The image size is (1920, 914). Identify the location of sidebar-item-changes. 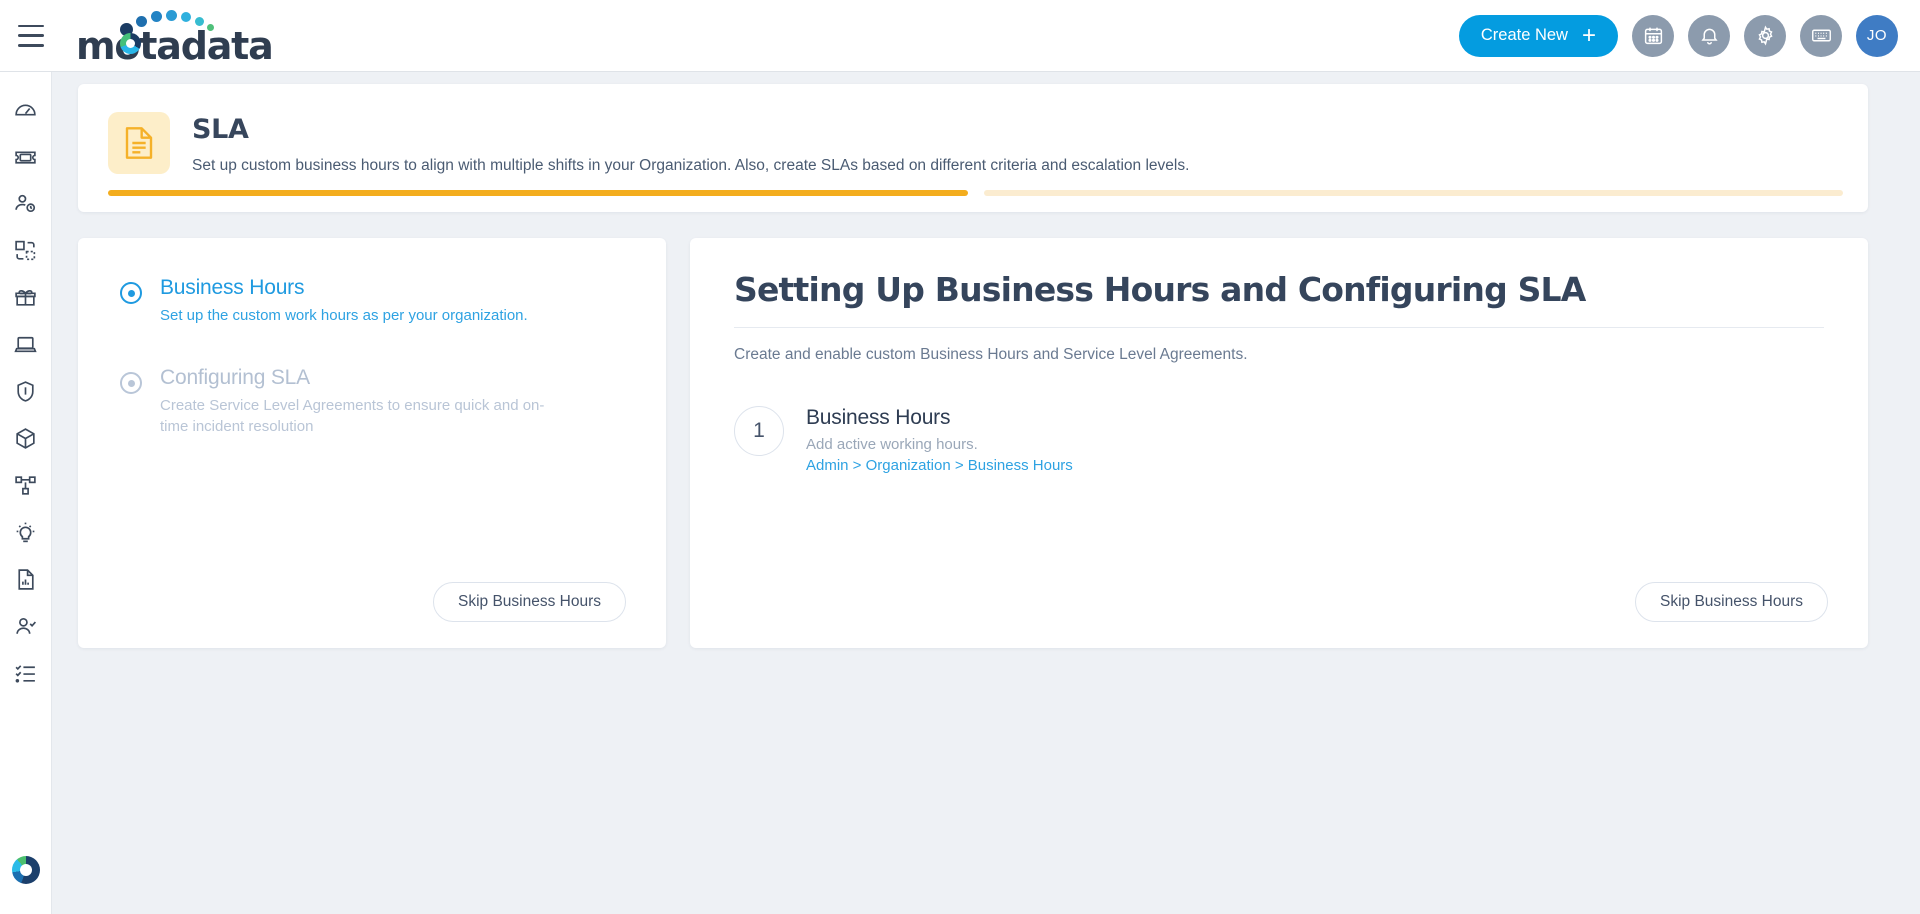
(26, 250).